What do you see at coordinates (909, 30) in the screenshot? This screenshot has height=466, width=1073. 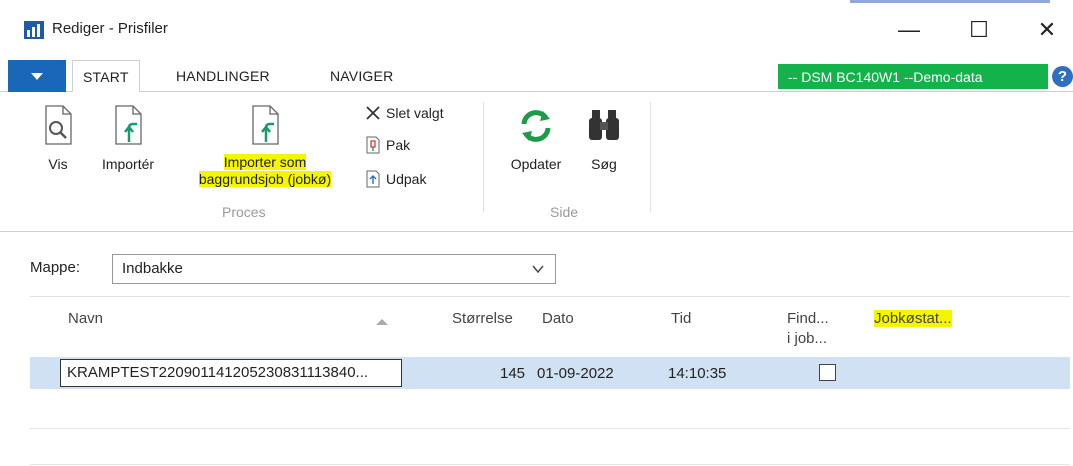 I see `minimize-button: —` at bounding box center [909, 30].